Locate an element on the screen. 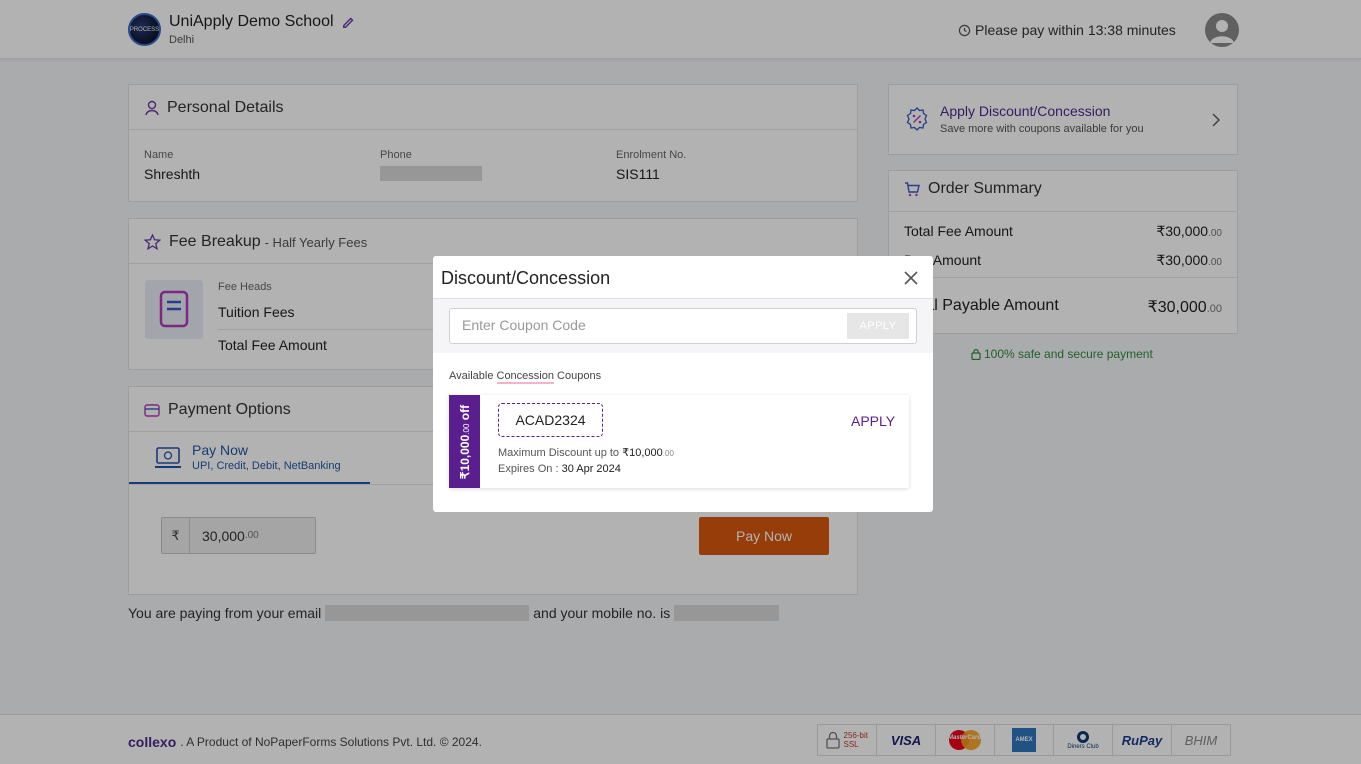  available-coupons-label: Available Concession Coupons is located at coordinates (525, 377).